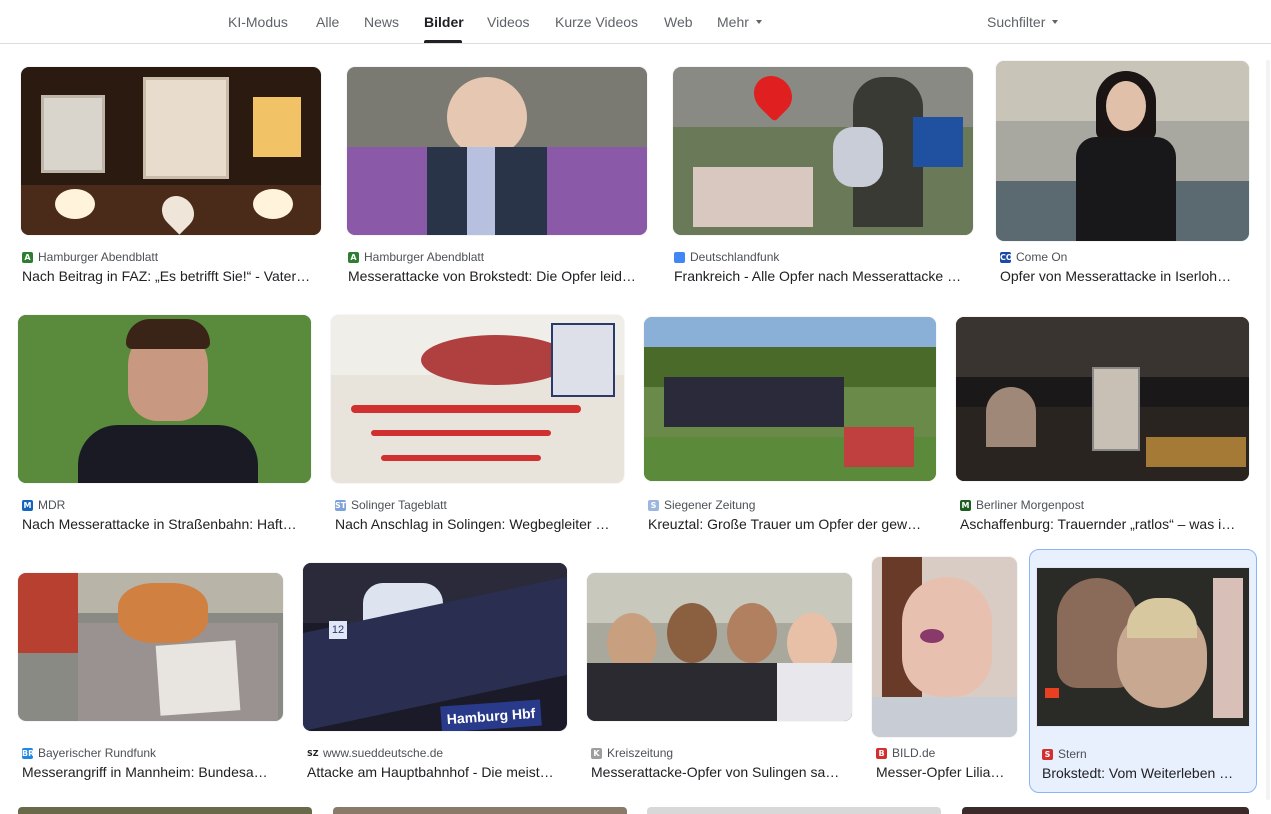 The image size is (1271, 814). What do you see at coordinates (596, 22) in the screenshot?
I see `tab-kurze-videos: Kurze Videos` at bounding box center [596, 22].